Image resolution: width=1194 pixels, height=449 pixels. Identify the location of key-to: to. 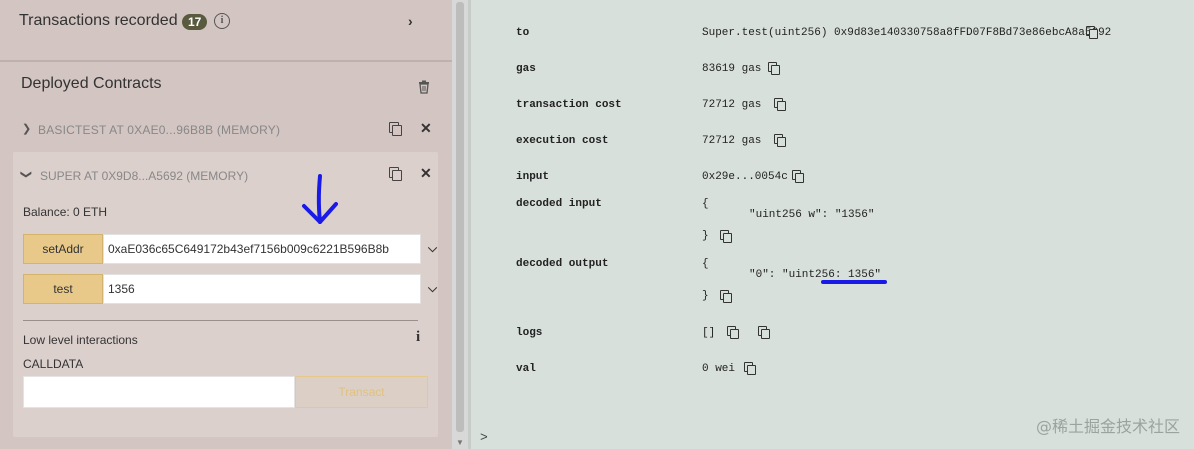
(523, 33).